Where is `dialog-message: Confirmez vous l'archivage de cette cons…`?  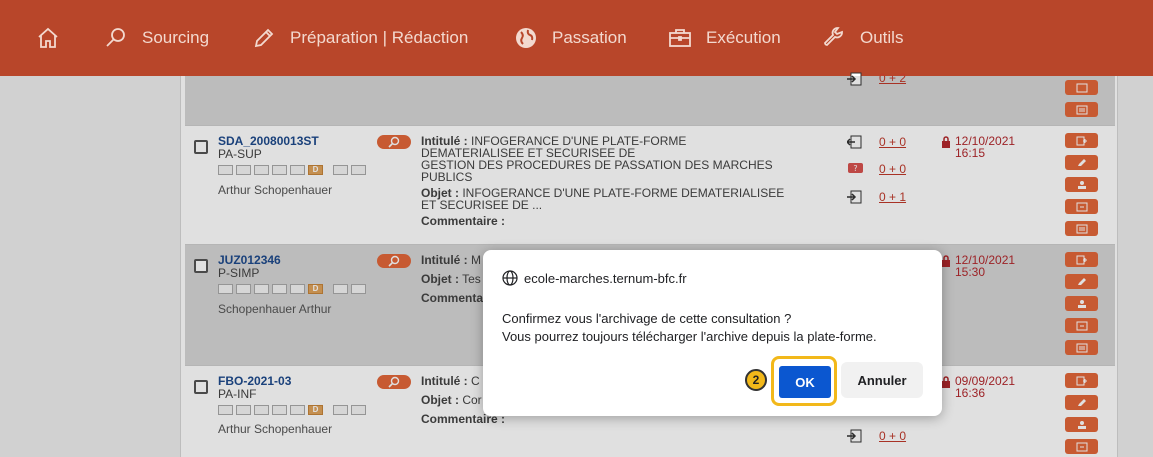
dialog-message: Confirmez vous l'archivage de cette cons… is located at coordinates (689, 327).